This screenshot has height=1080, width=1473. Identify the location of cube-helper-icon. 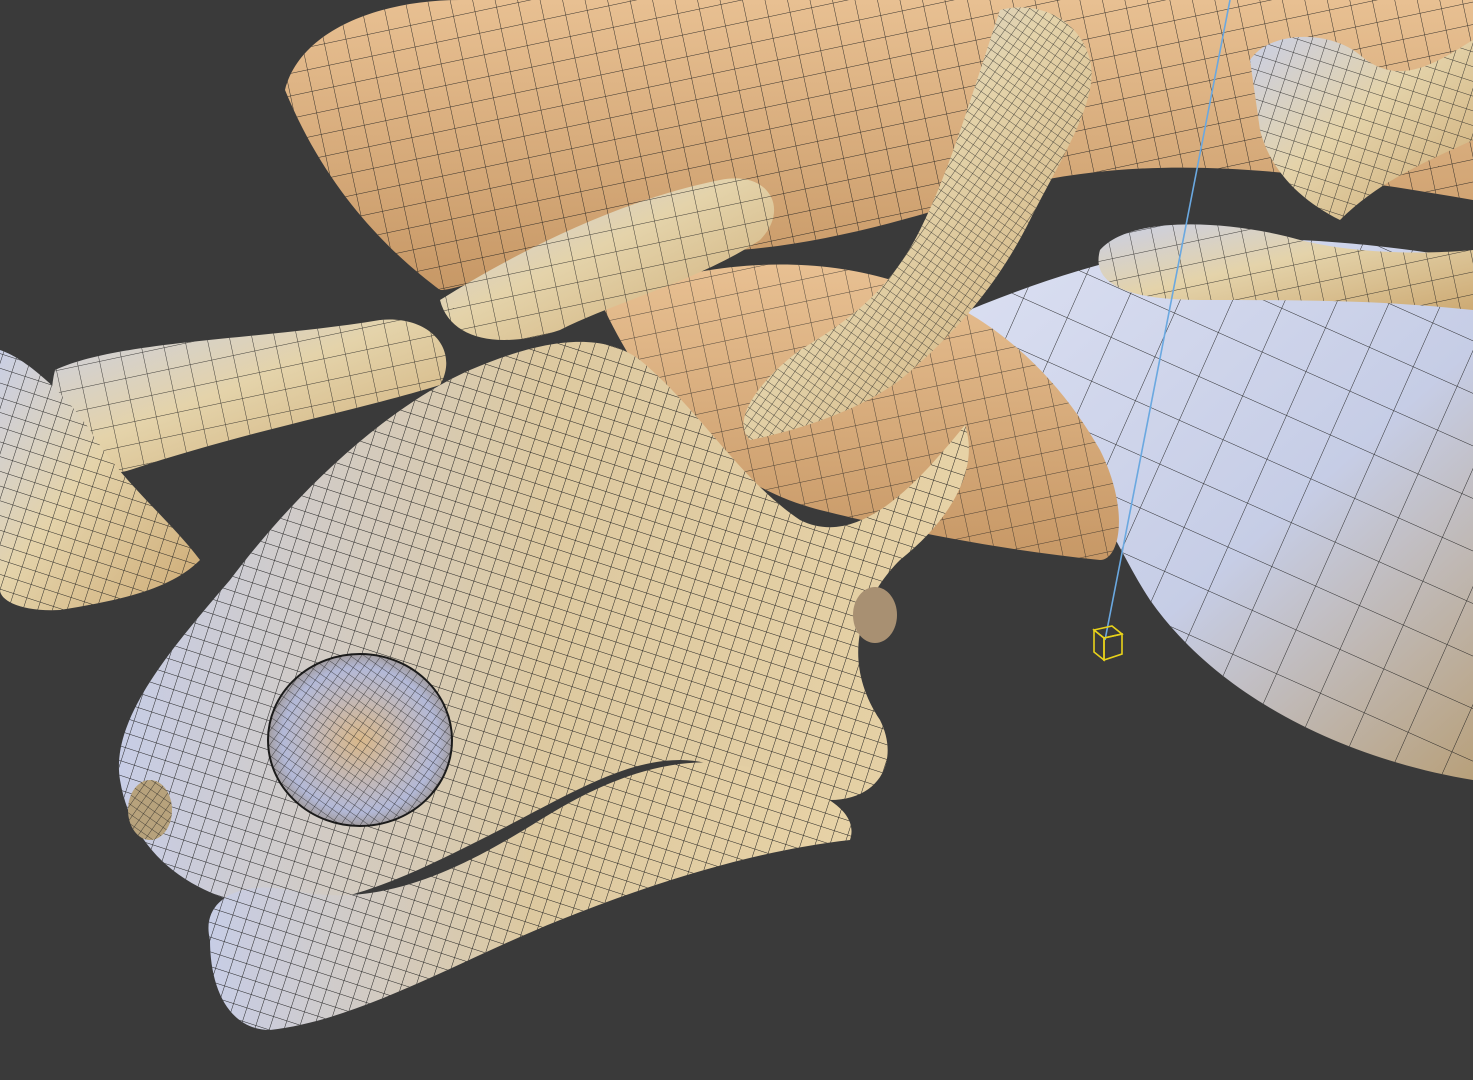
(1108, 643).